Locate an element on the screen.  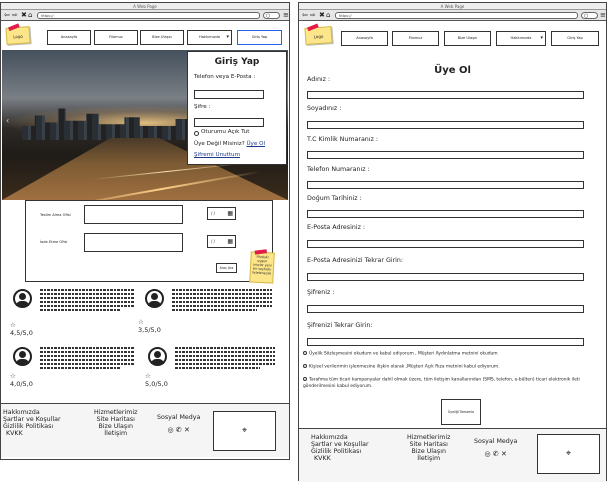
tab-title: A Web Page is located at coordinates (145, 6).